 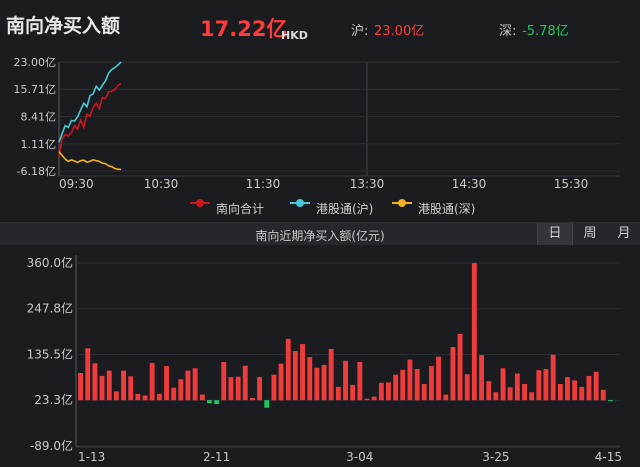 I want to click on tab-month: 月, so click(x=623, y=234).